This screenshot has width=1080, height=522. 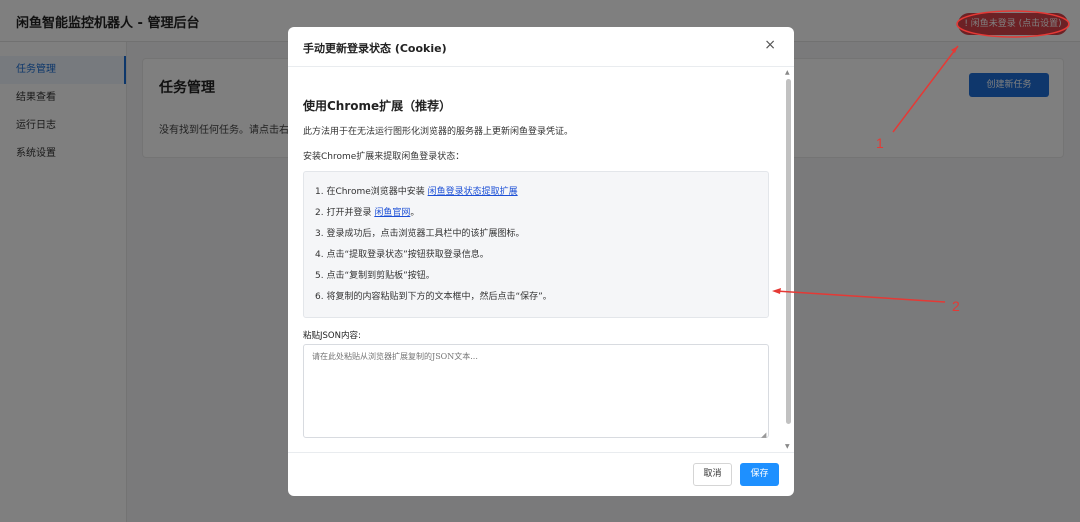 I want to click on xianyu-site-link: 闲鱼官网, so click(x=392, y=213).